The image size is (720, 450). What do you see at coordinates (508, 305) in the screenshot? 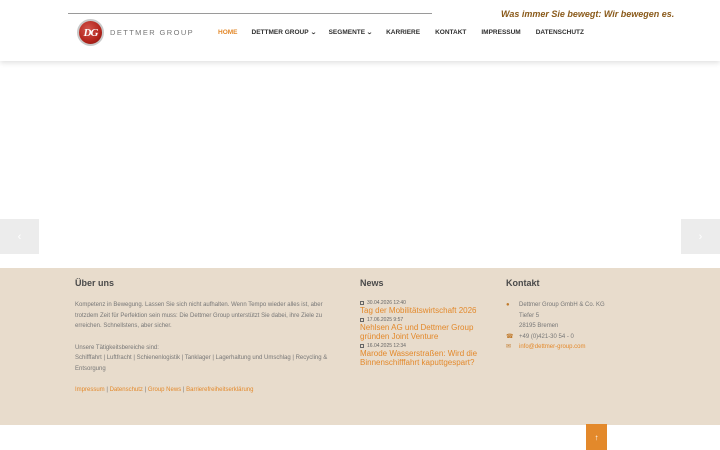
I see `map-marker-icon: ●` at bounding box center [508, 305].